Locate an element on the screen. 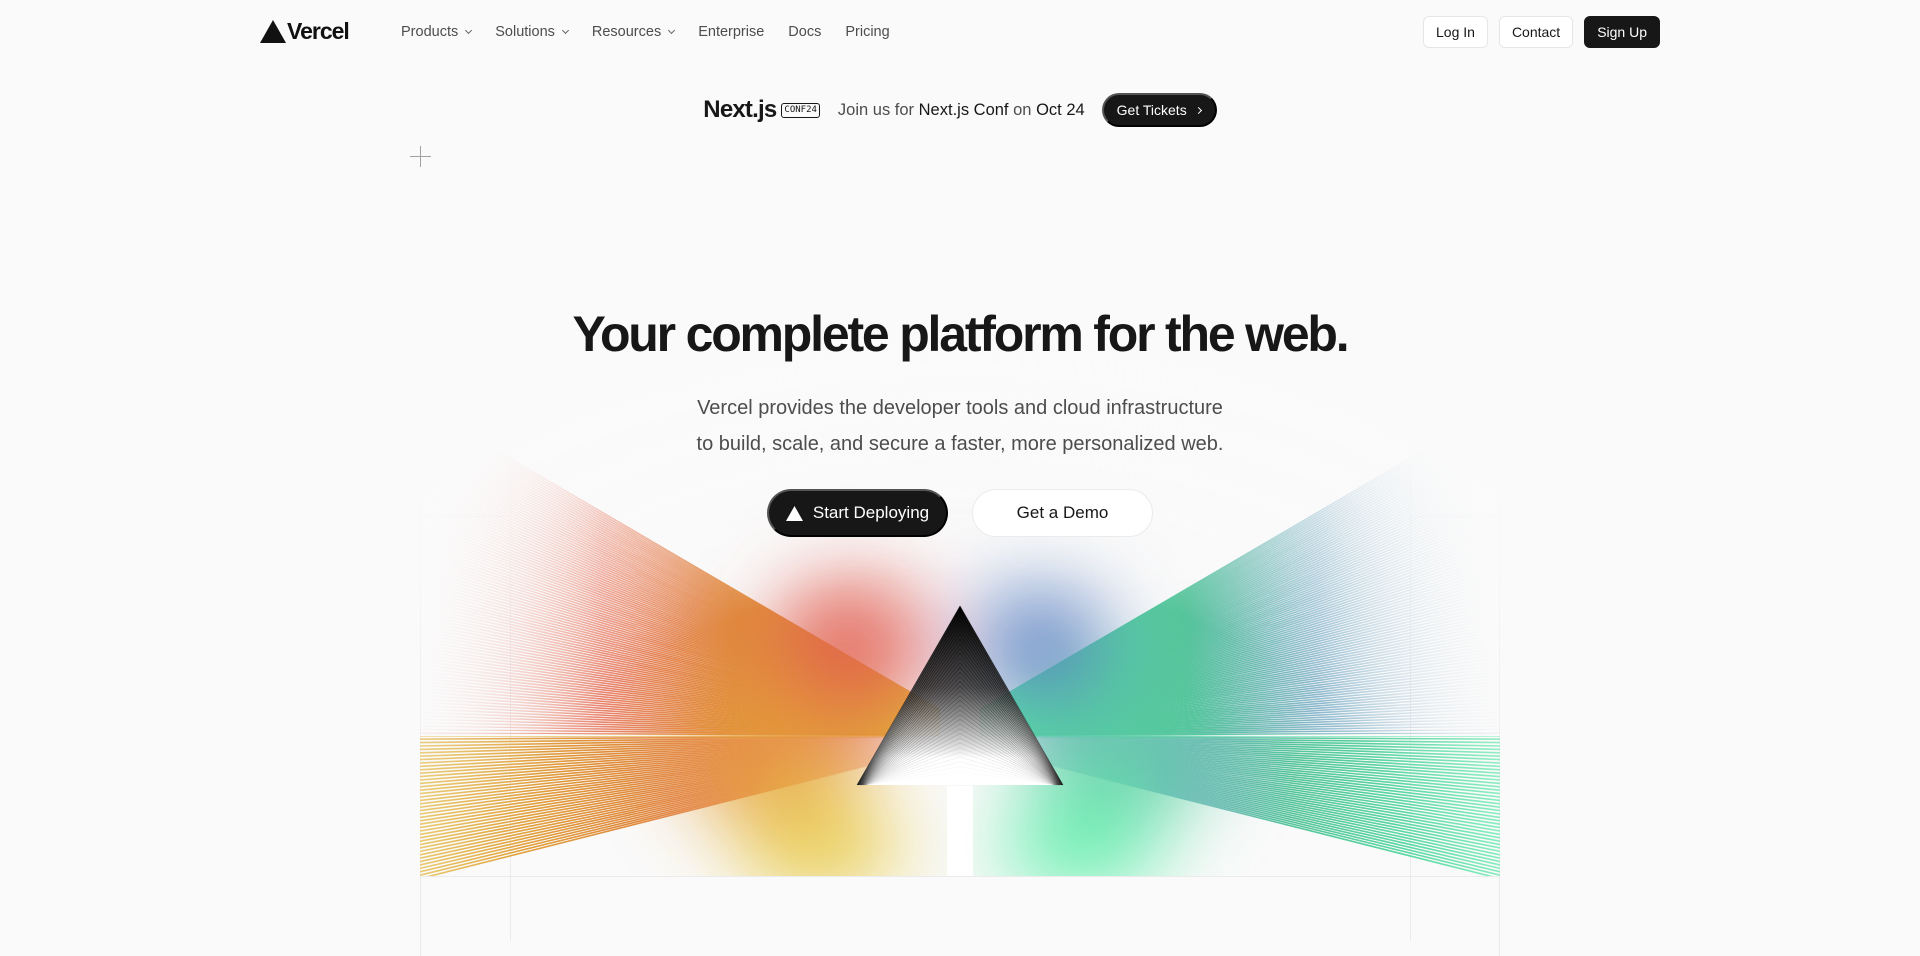  light-beam is located at coordinates (960, 831).